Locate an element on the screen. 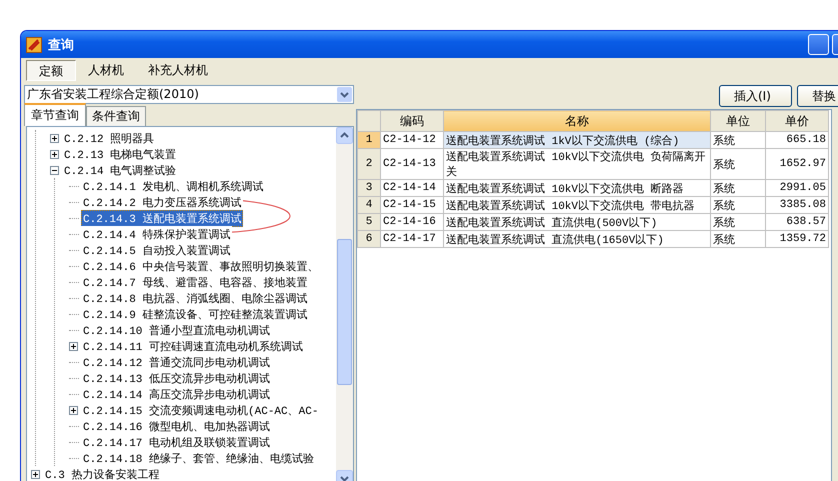 Image resolution: width=838 pixels, height=481 pixels. tree-item: C.2.14.1 发电机、调相机系统调试 is located at coordinates (173, 186).